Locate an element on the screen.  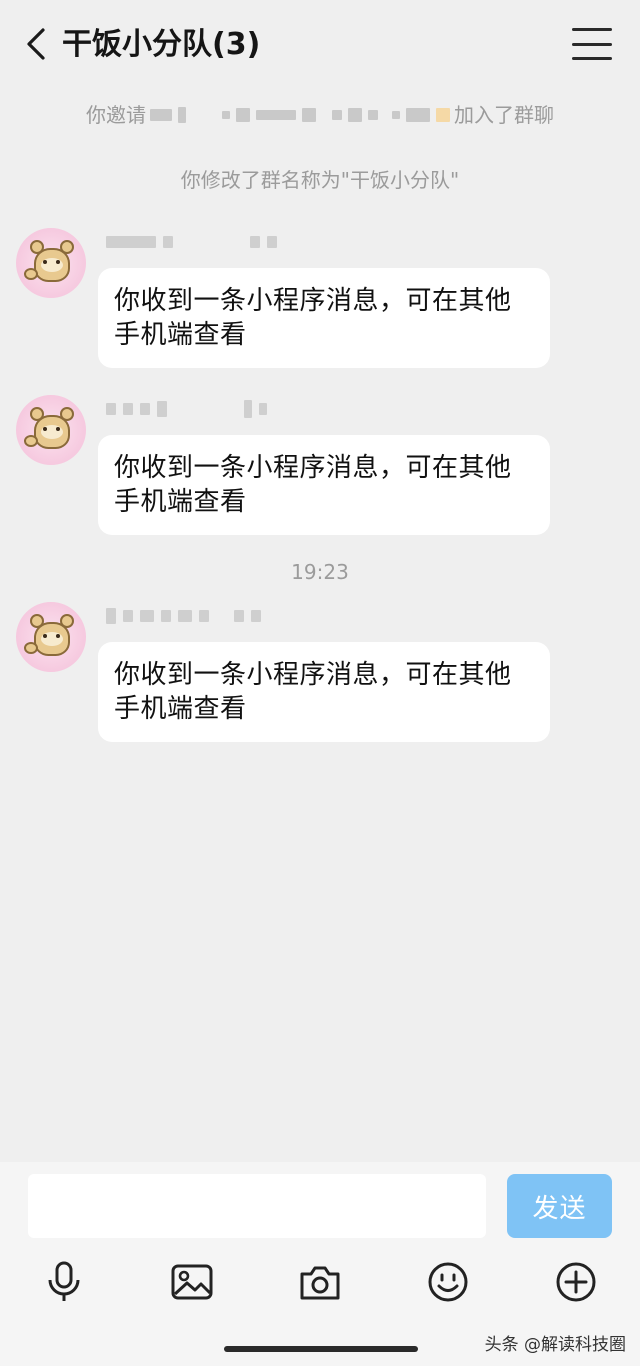
plus-icon is located at coordinates (576, 1282).